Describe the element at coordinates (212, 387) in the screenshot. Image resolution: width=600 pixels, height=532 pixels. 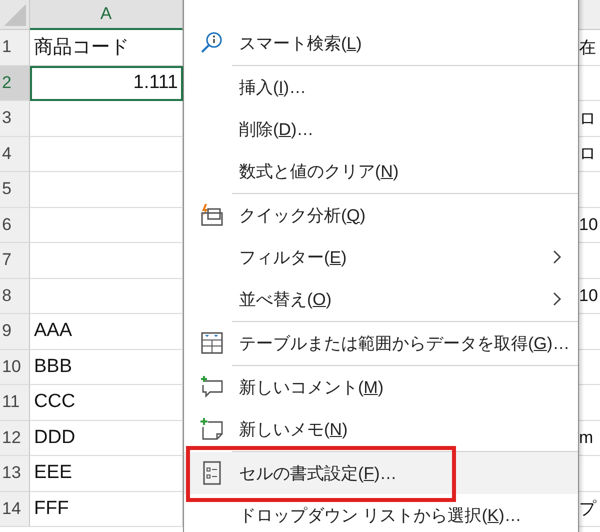
I see `comment-plus-icon` at that location.